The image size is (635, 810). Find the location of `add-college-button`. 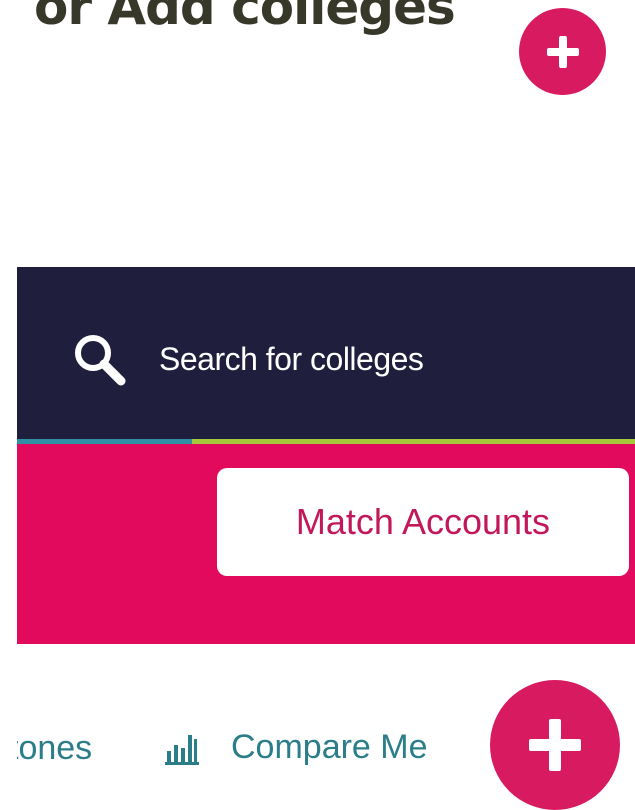

add-college-button is located at coordinates (562, 51).